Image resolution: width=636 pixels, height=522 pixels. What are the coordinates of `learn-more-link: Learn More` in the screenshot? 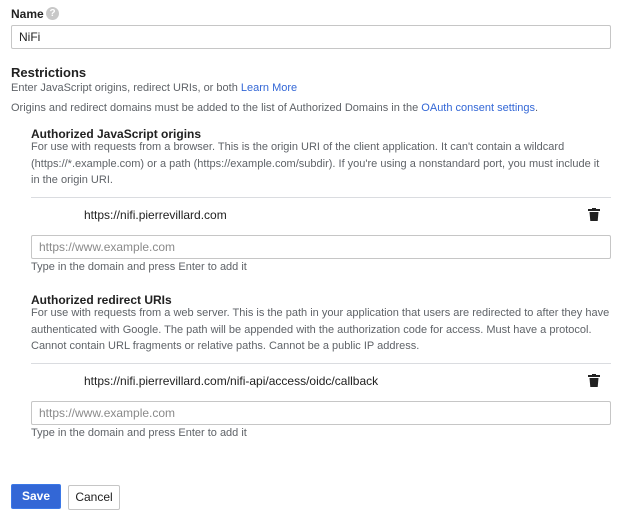 It's located at (269, 88).